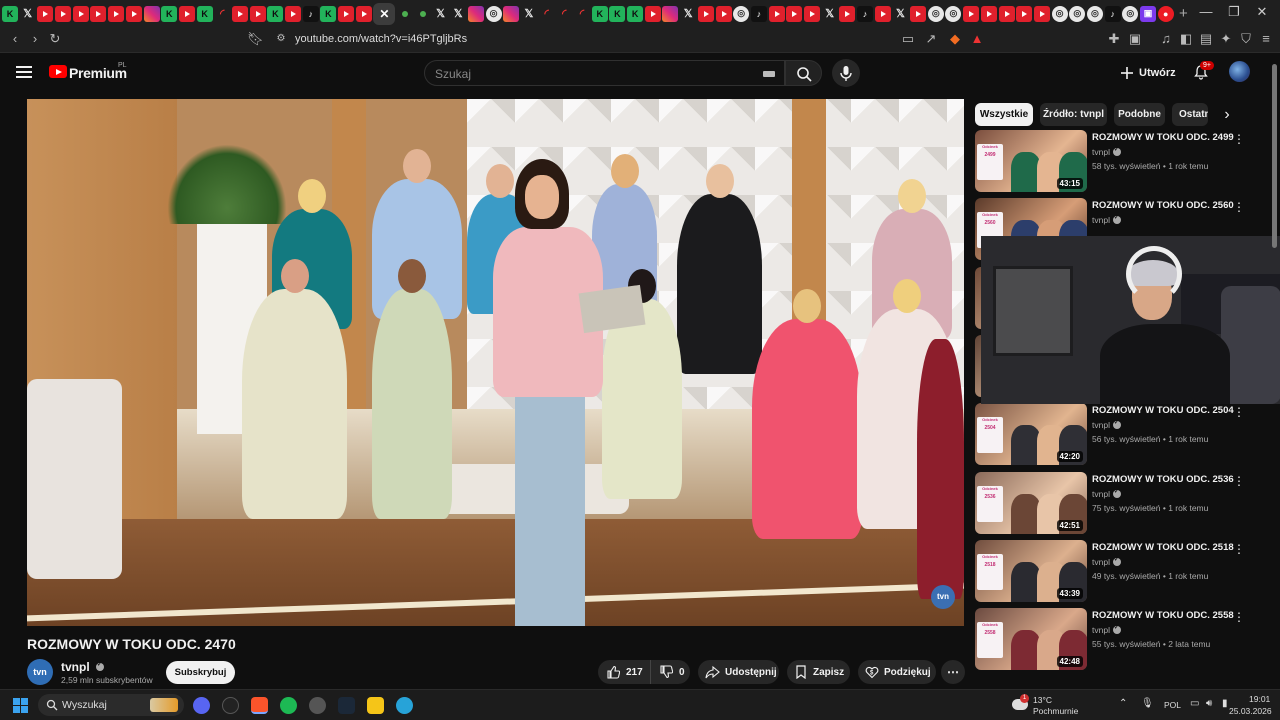 This screenshot has height=720, width=1280. What do you see at coordinates (58, 71) in the screenshot?
I see `youtube-logo-icon` at bounding box center [58, 71].